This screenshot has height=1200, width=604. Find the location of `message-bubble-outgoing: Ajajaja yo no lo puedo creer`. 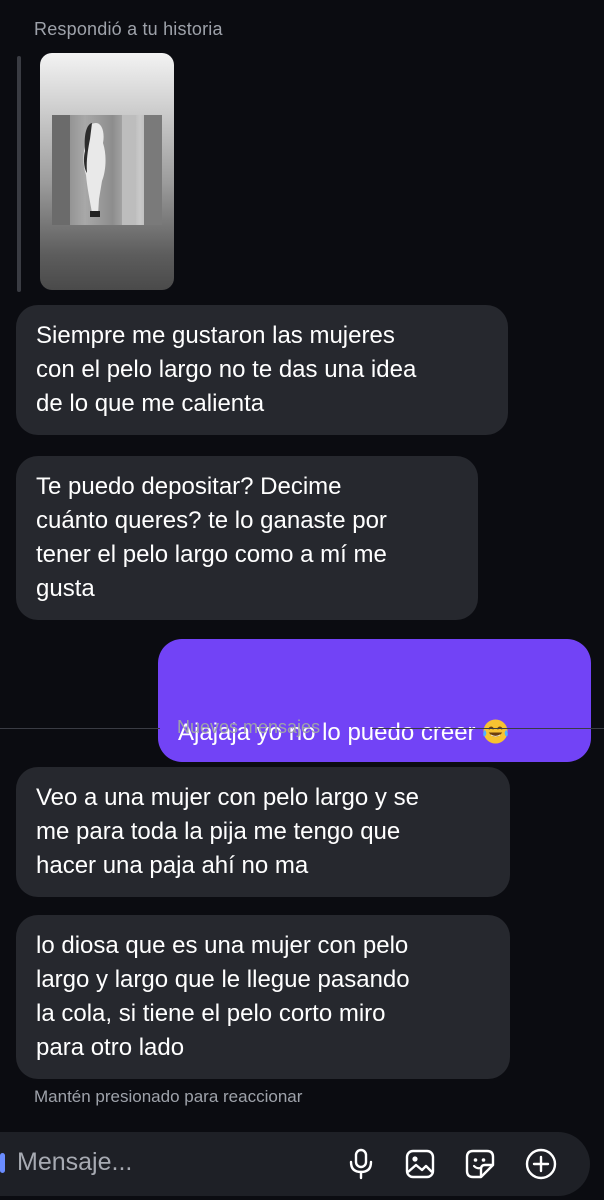

message-bubble-outgoing: Ajajaja yo no lo puedo creer is located at coordinates (374, 700).